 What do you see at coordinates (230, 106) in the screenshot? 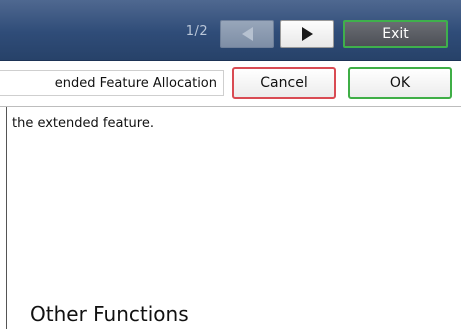
I see `divider` at bounding box center [230, 106].